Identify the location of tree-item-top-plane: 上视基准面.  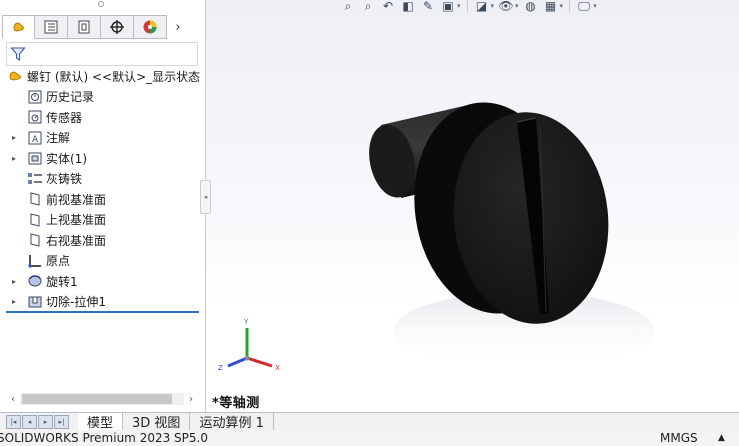
(102, 220).